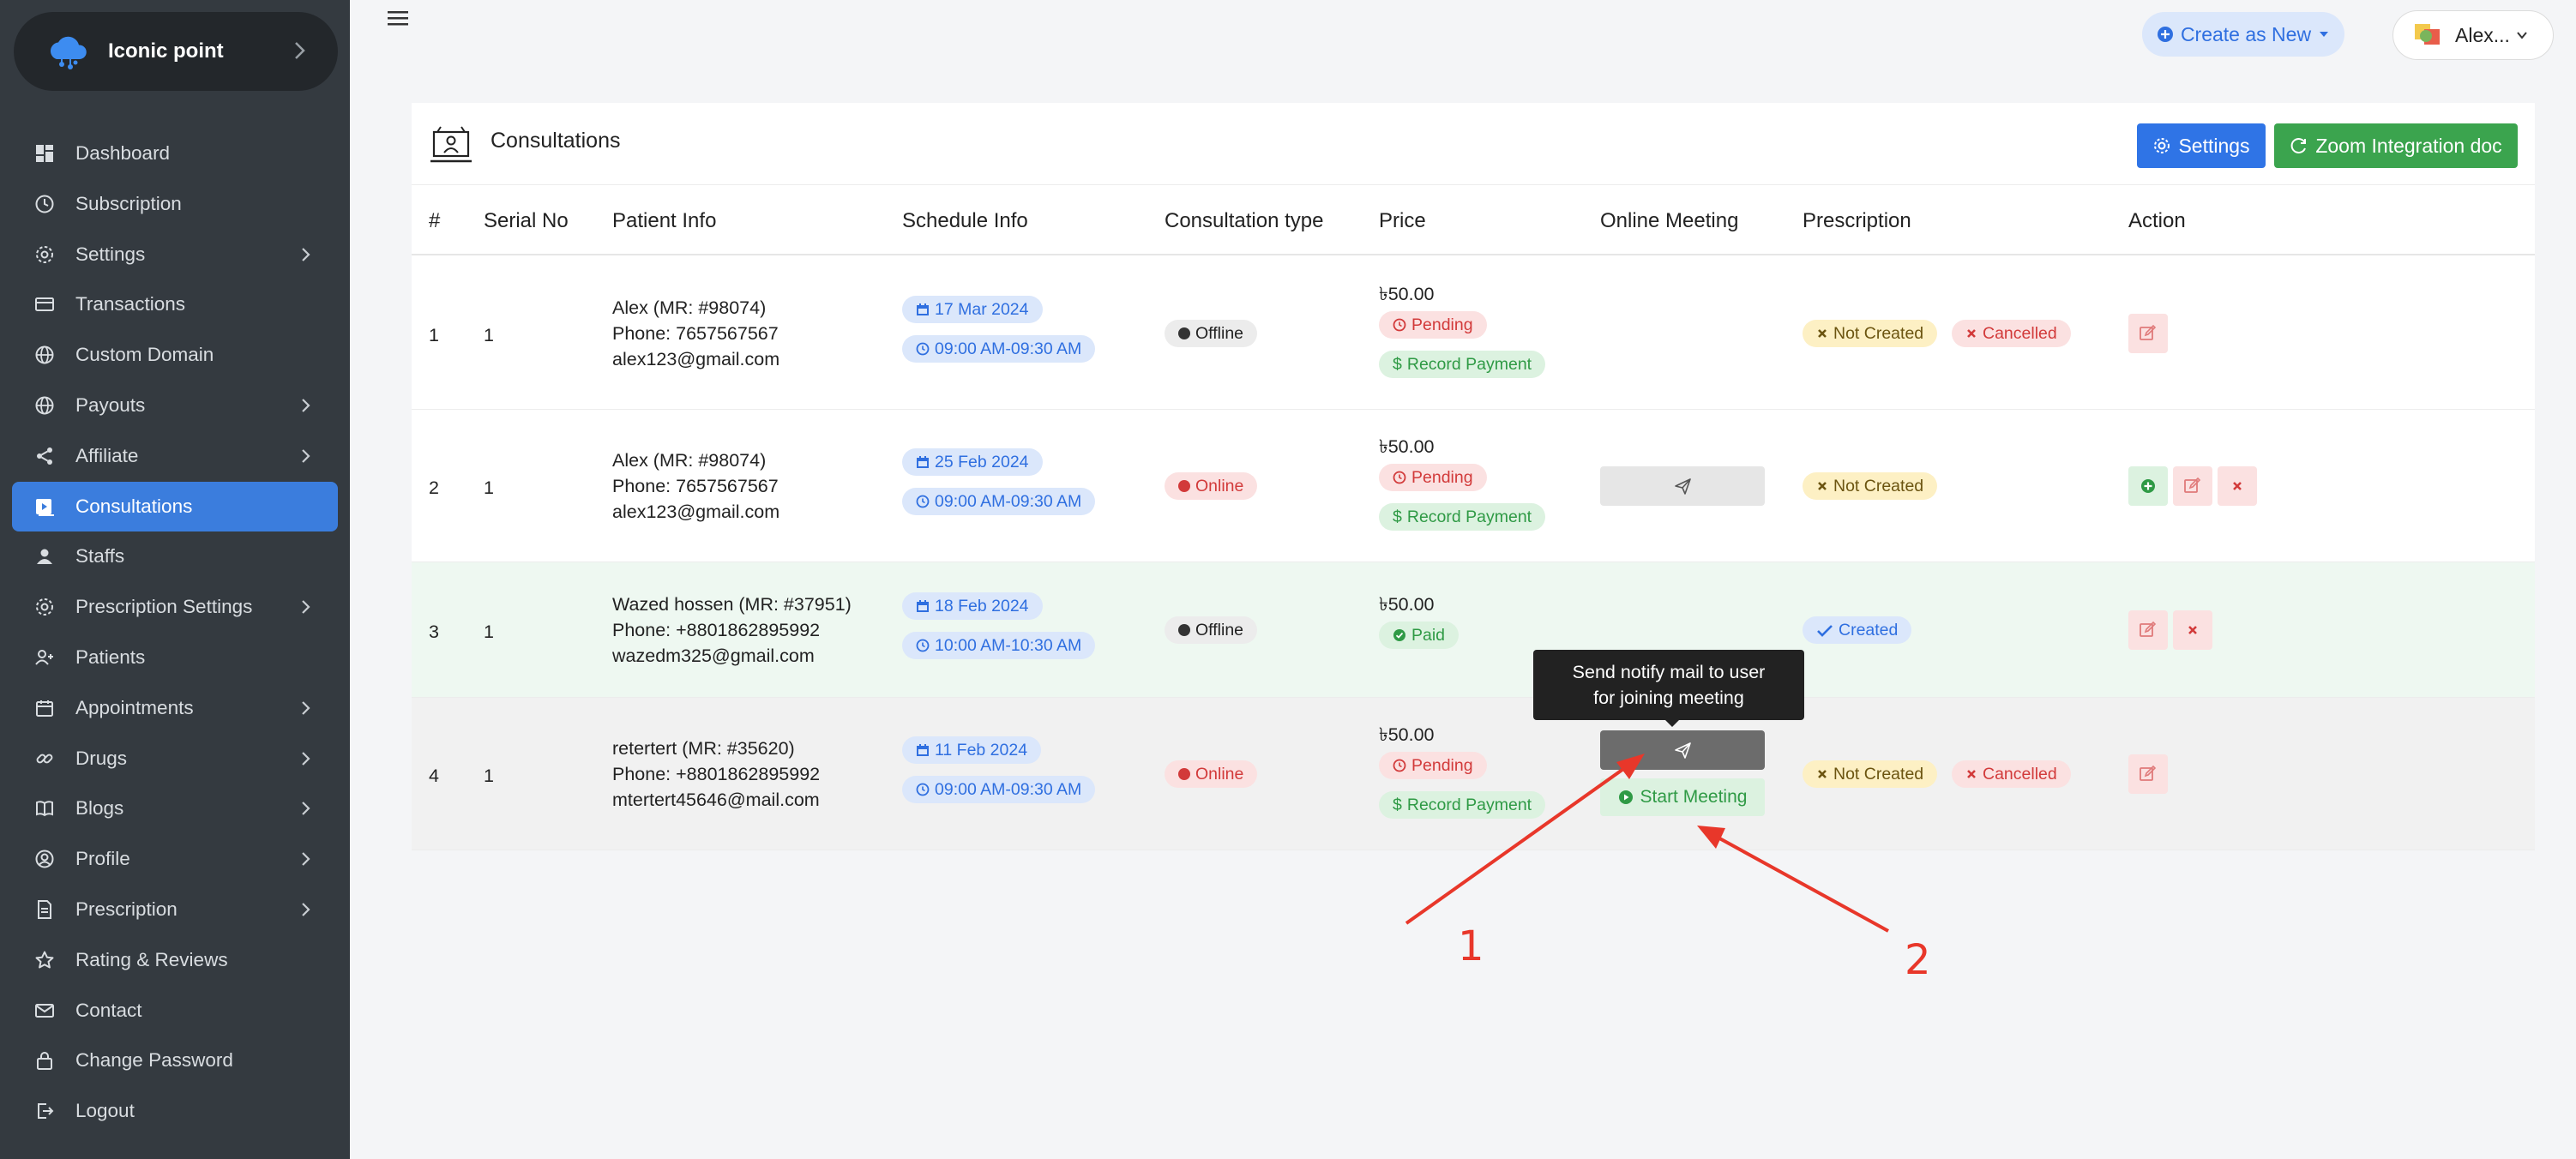  What do you see at coordinates (1211, 630) in the screenshot?
I see `consultation-type-badge: Offline` at bounding box center [1211, 630].